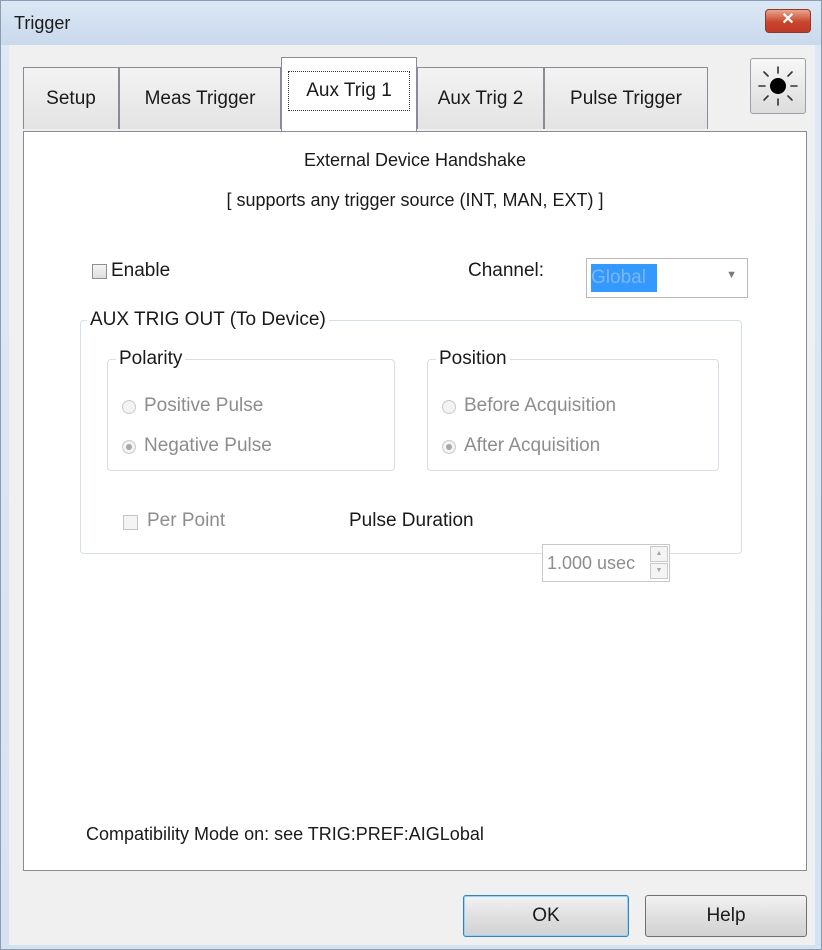  What do you see at coordinates (731, 275) in the screenshot?
I see `chevron-down-icon: ▼` at bounding box center [731, 275].